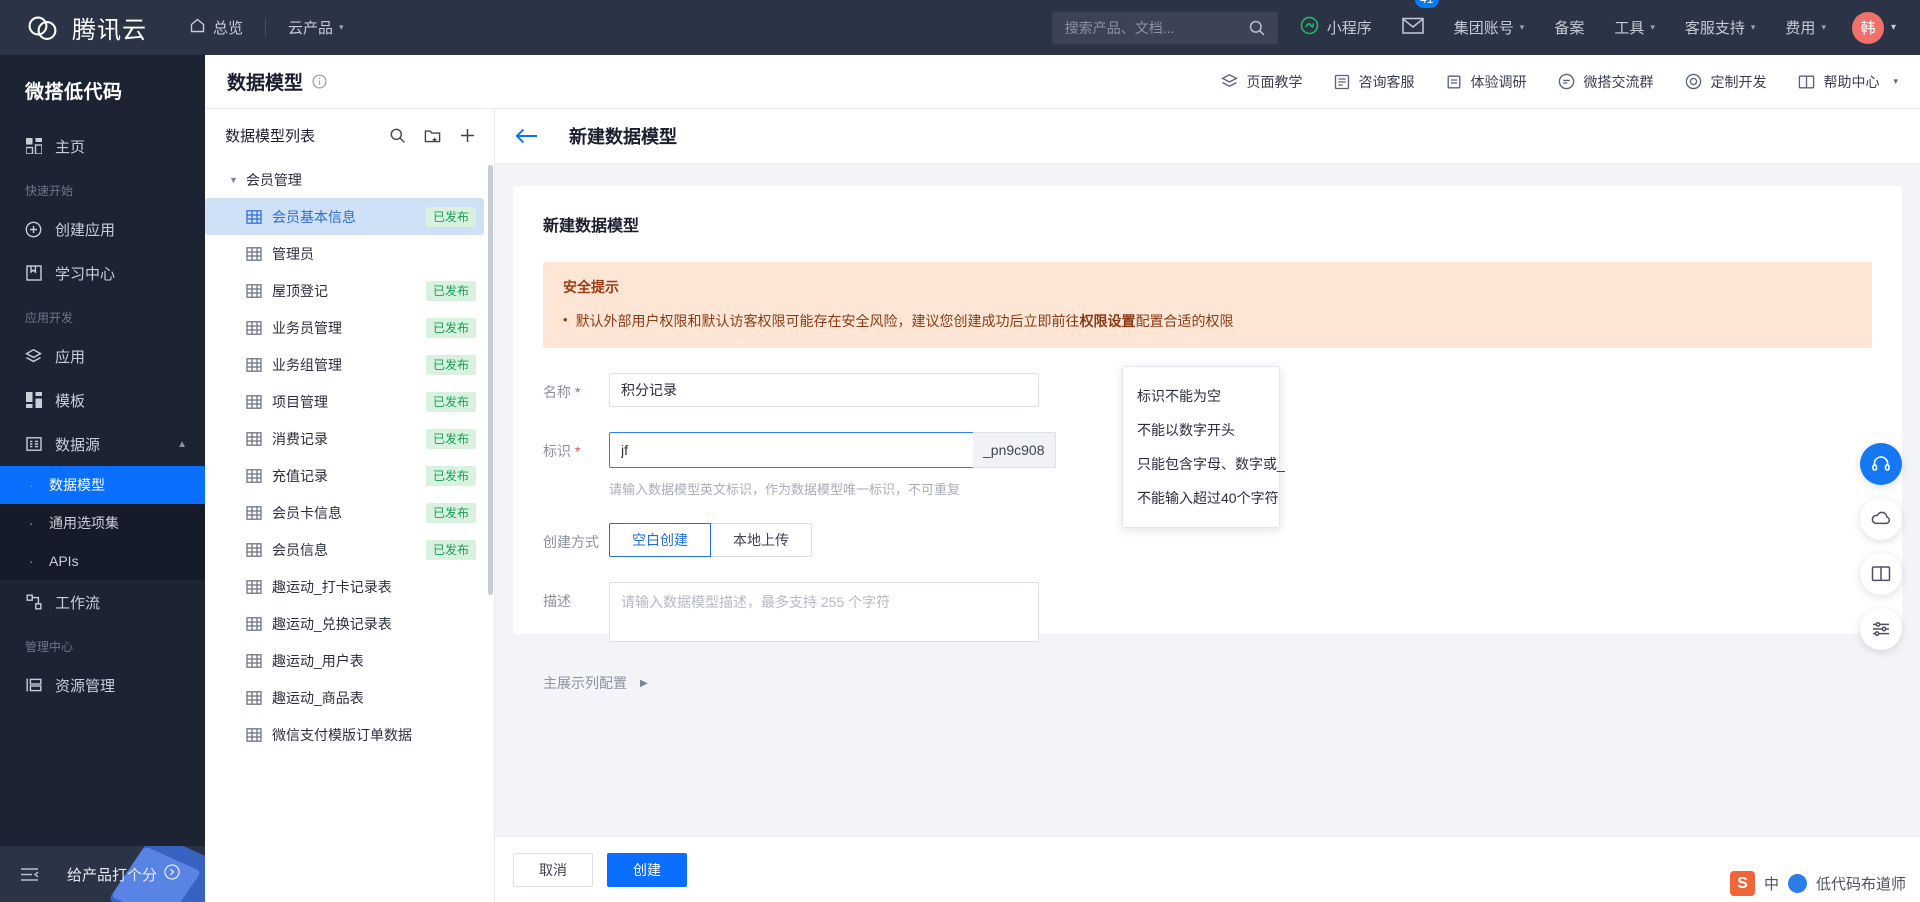 The width and height of the screenshot is (1920, 902). What do you see at coordinates (557, 601) in the screenshot?
I see `description-label: 描述` at bounding box center [557, 601].